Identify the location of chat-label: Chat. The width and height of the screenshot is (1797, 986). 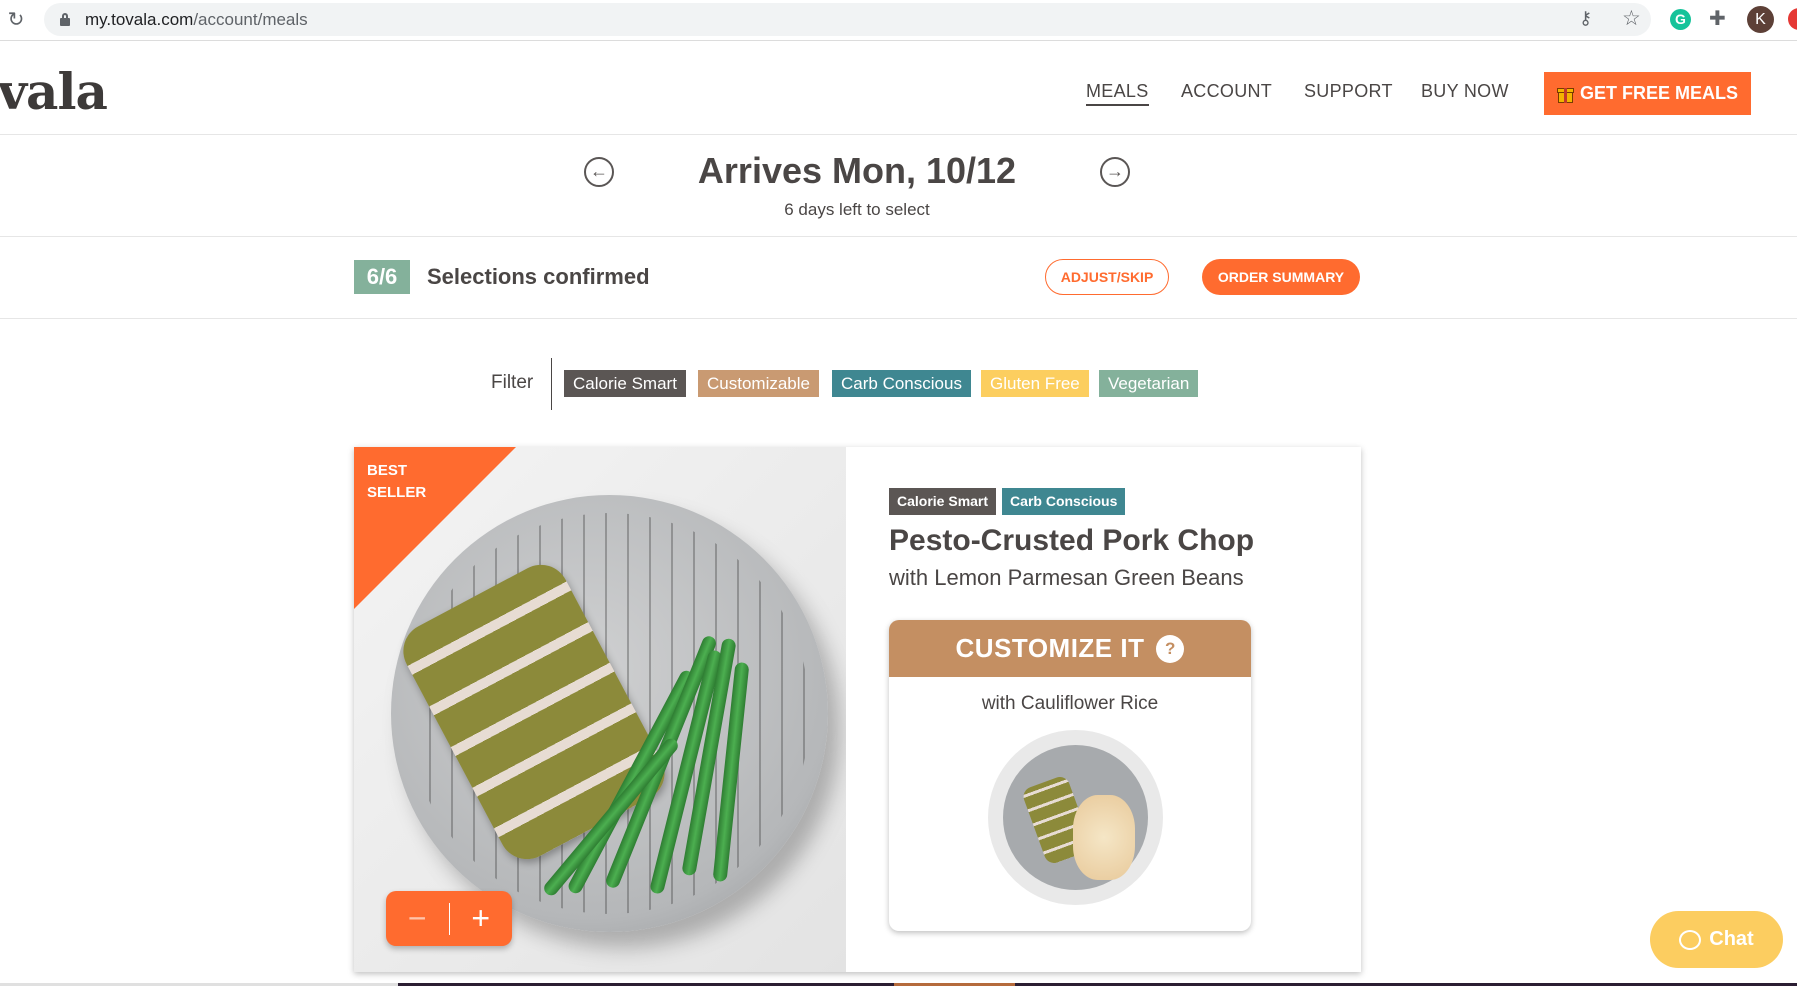
(1731, 939).